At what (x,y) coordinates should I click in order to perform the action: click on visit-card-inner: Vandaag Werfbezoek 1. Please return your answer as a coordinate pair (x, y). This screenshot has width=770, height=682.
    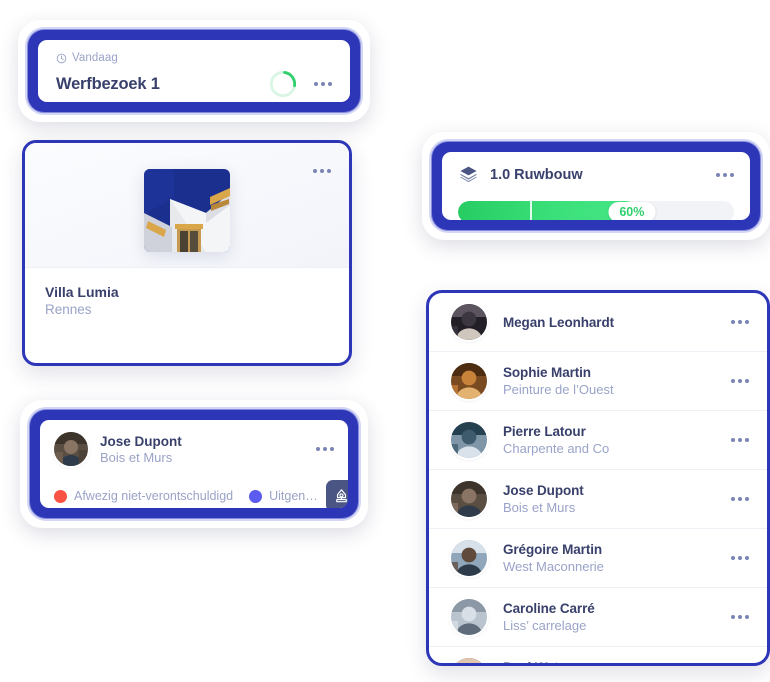
    Looking at the image, I should click on (194, 71).